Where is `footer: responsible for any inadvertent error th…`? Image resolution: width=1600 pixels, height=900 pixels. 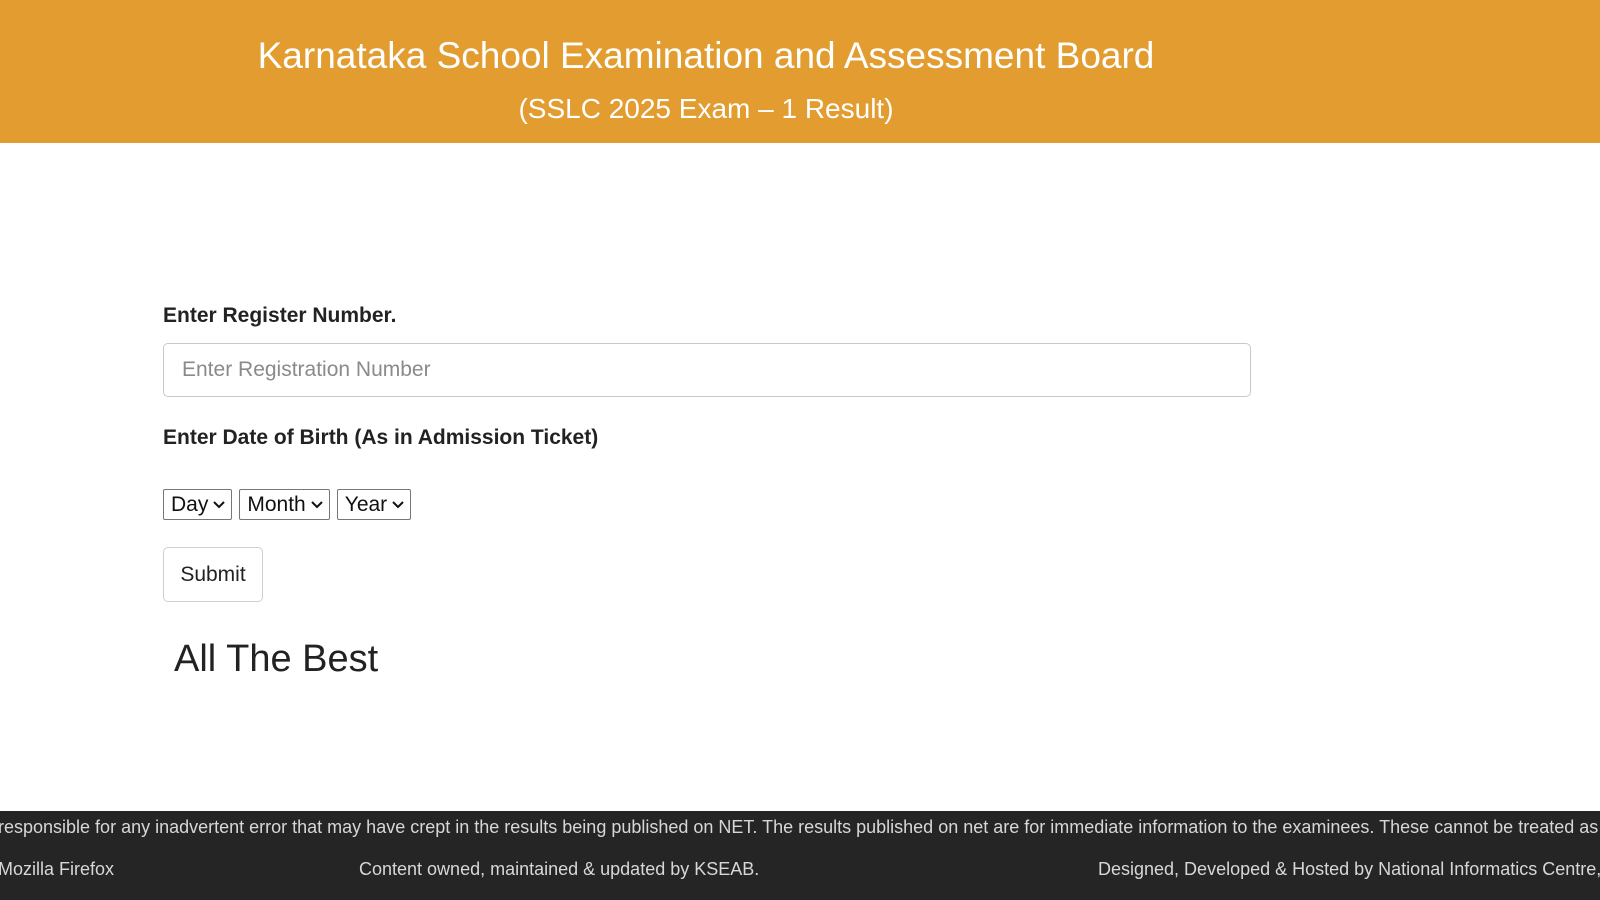
footer: responsible for any inadvertent error th… is located at coordinates (800, 855).